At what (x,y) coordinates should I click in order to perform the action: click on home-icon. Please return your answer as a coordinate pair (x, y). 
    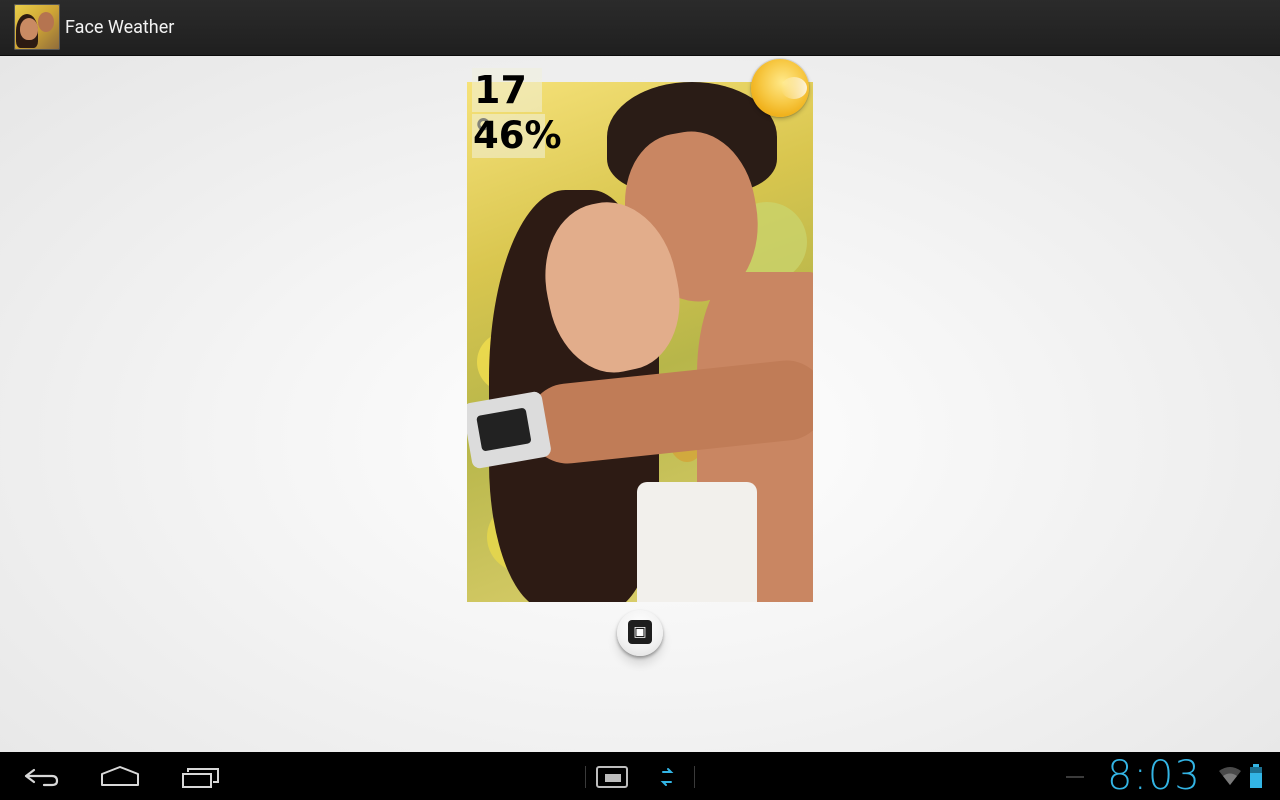
    Looking at the image, I should click on (120, 776).